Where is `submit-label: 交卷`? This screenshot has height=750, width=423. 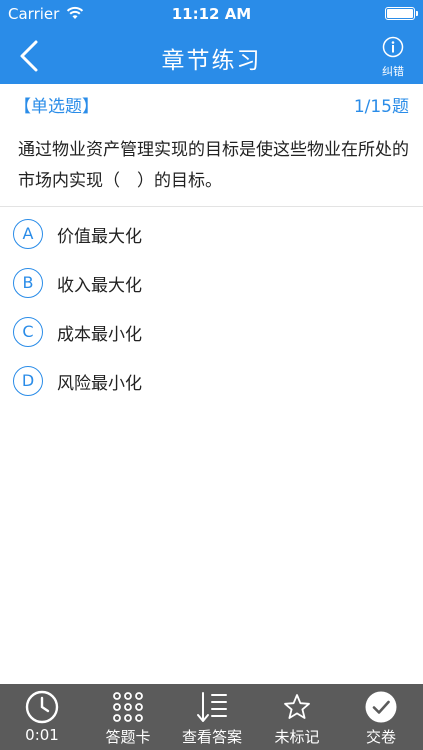
submit-label: 交卷 is located at coordinates (380, 737).